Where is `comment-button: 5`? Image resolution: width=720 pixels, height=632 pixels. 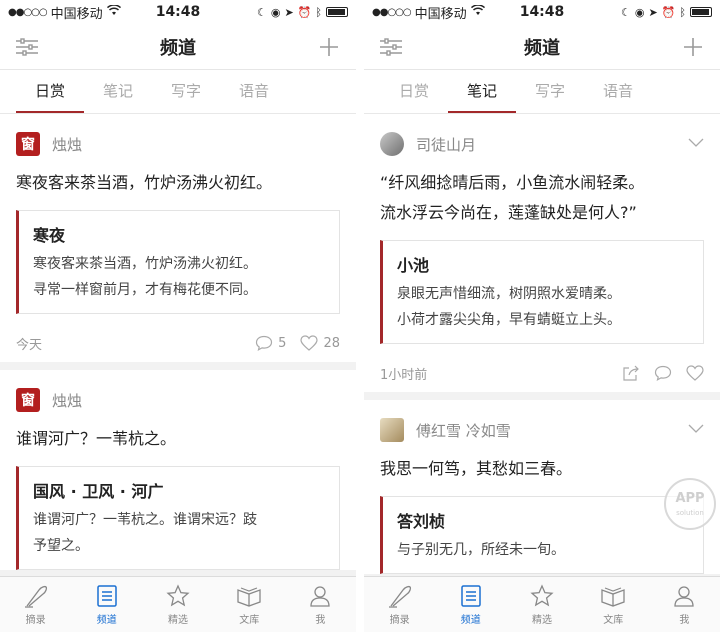
comment-button: 5 is located at coordinates (270, 343).